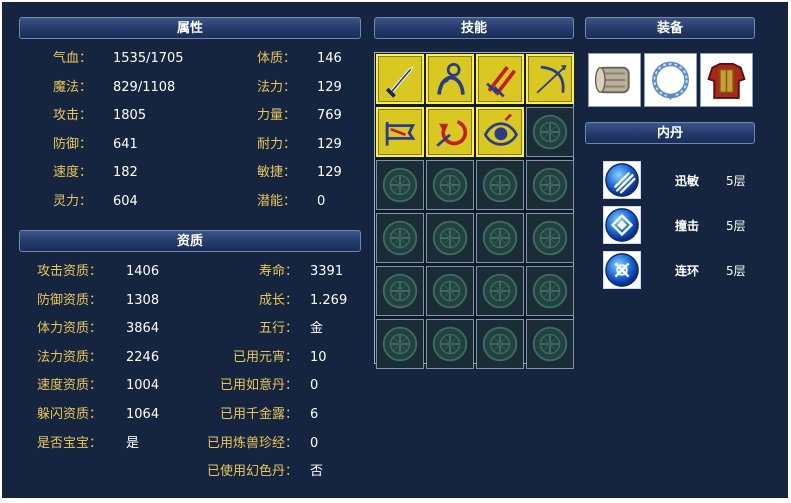 This screenshot has width=791, height=503. What do you see at coordinates (70, 329) in the screenshot?
I see `aptitude-label: 体力资质：` at bounding box center [70, 329].